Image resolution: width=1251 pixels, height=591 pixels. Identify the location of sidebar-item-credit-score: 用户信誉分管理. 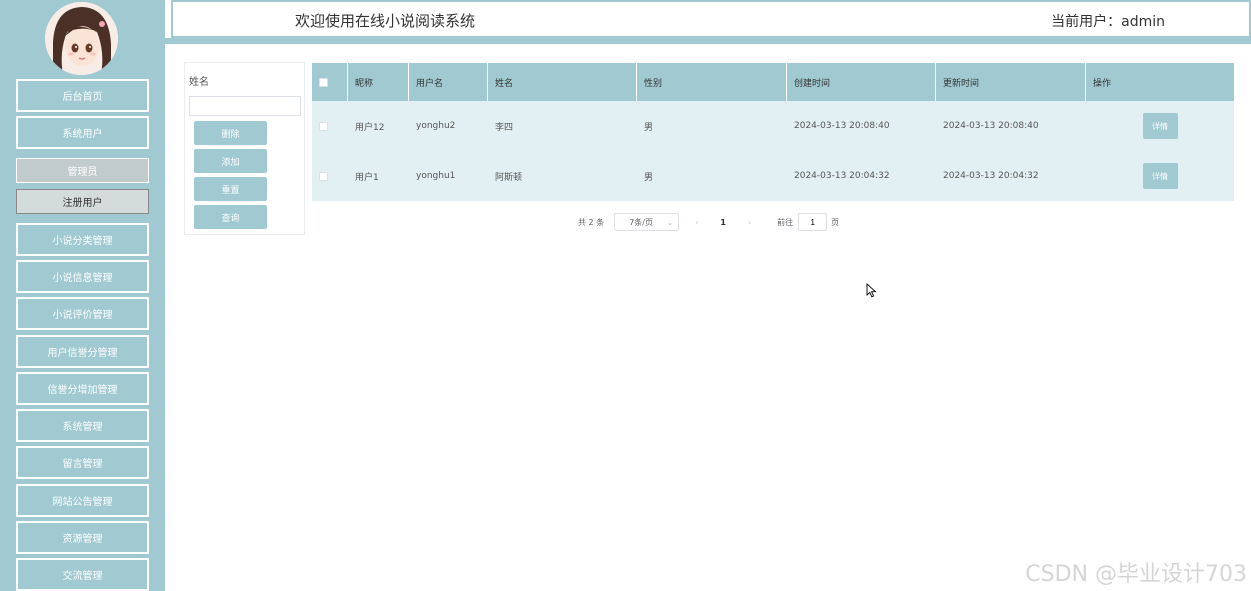
(82, 351).